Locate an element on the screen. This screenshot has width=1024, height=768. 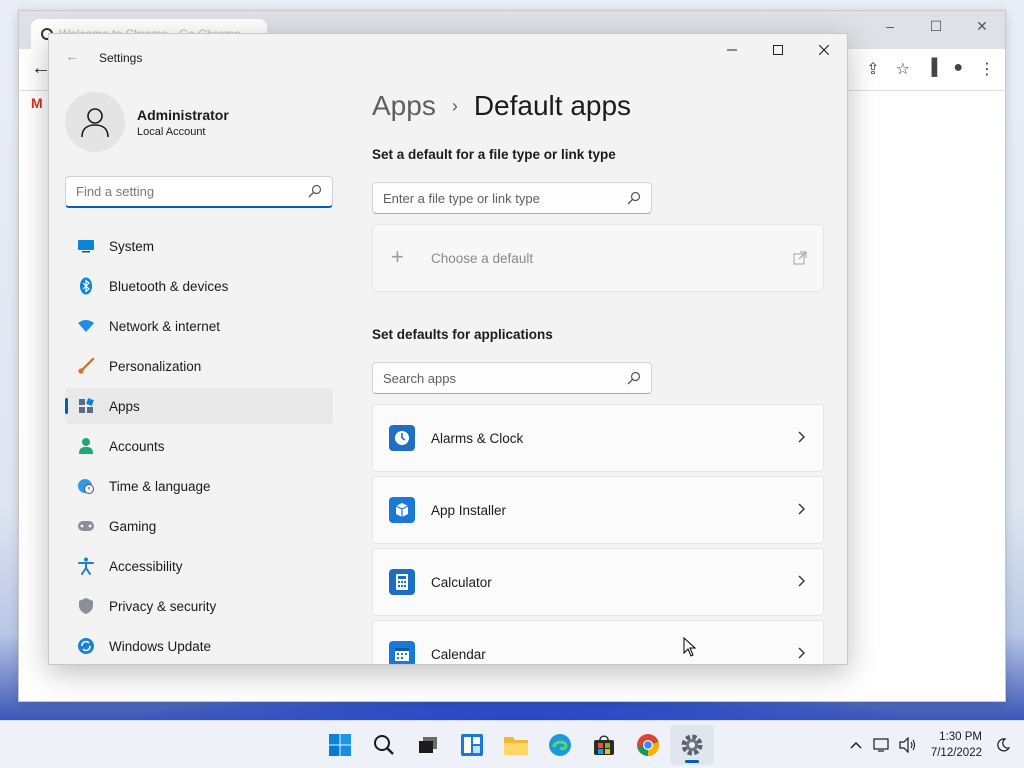
network-icon is located at coordinates (882, 745).